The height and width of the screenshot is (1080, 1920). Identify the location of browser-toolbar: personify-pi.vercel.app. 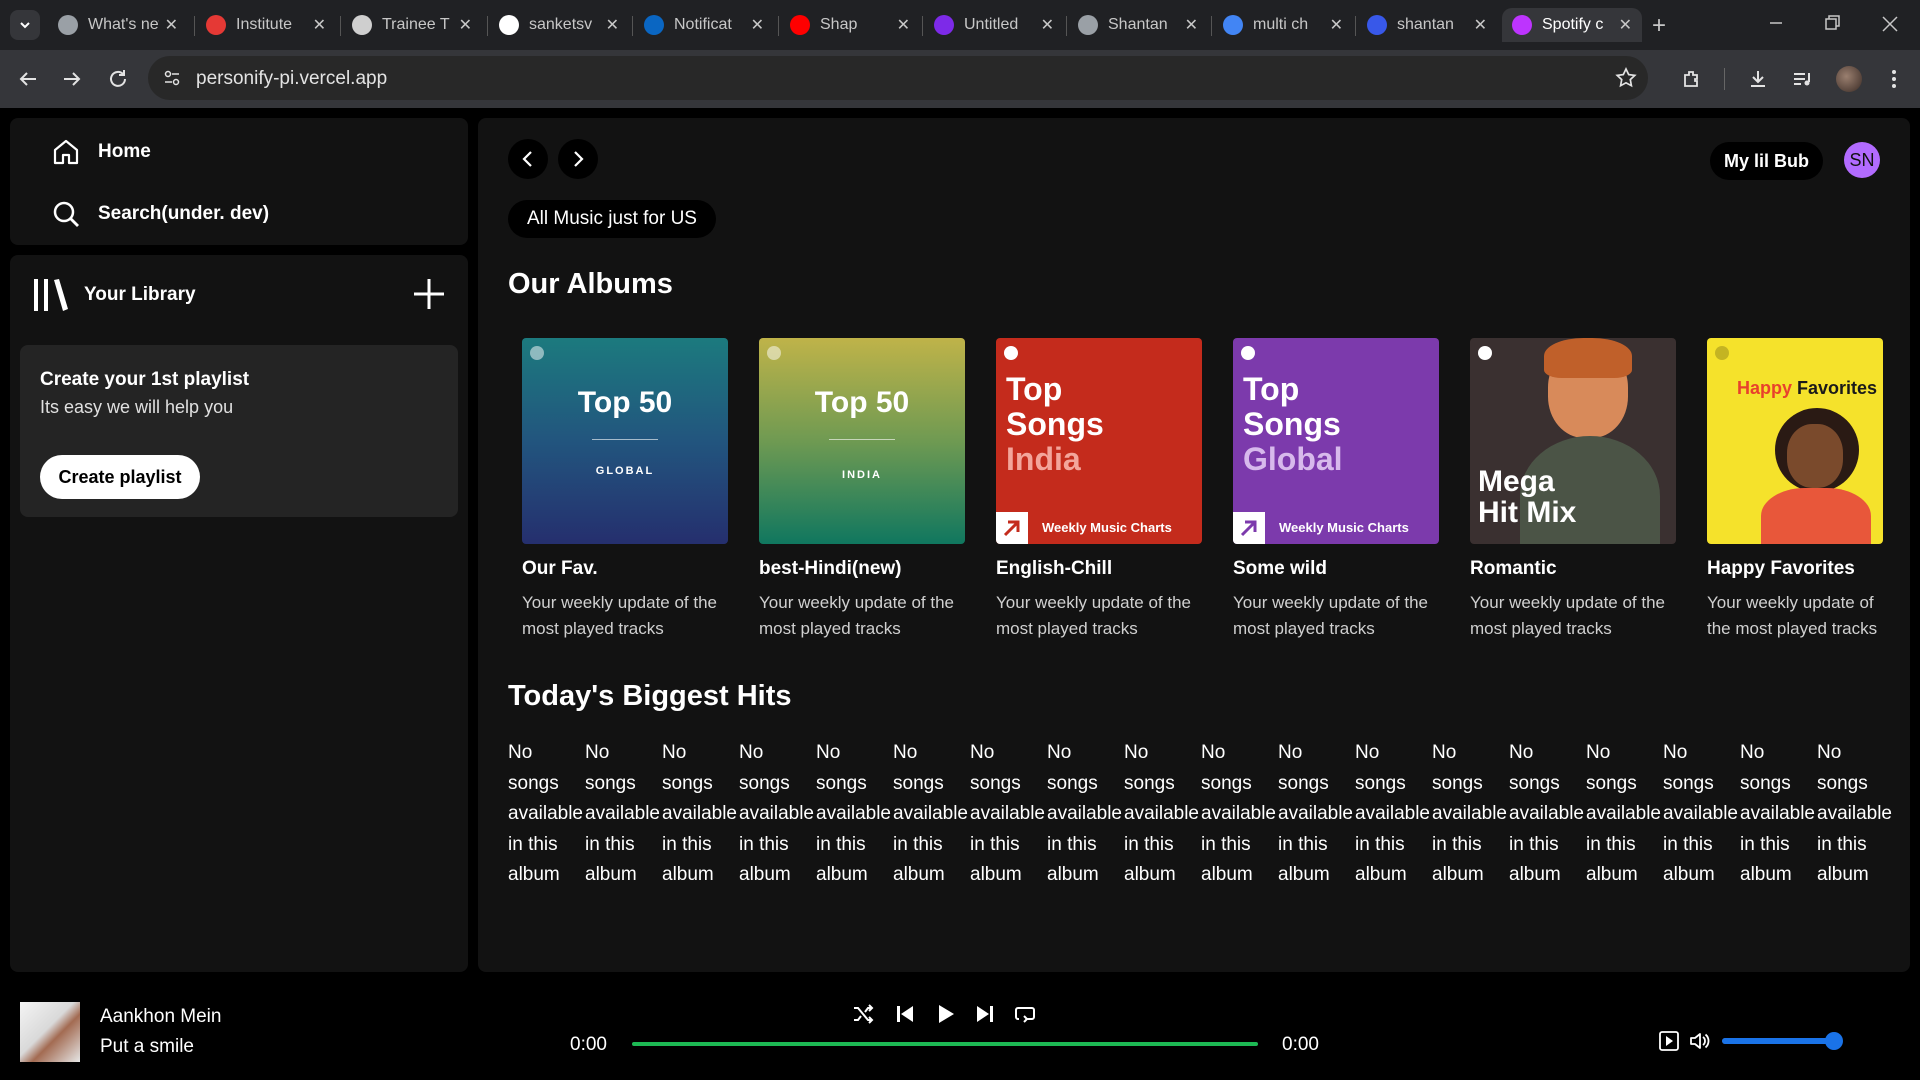
(960, 79).